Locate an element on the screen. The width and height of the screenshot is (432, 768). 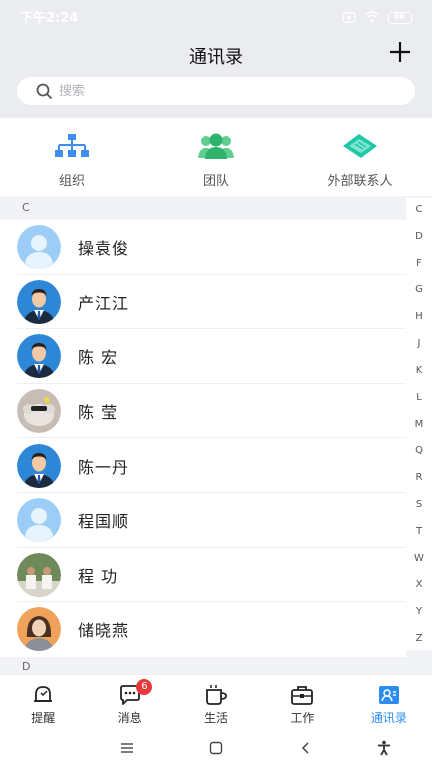
contact-row: 陈 宏 is located at coordinates (203, 356).